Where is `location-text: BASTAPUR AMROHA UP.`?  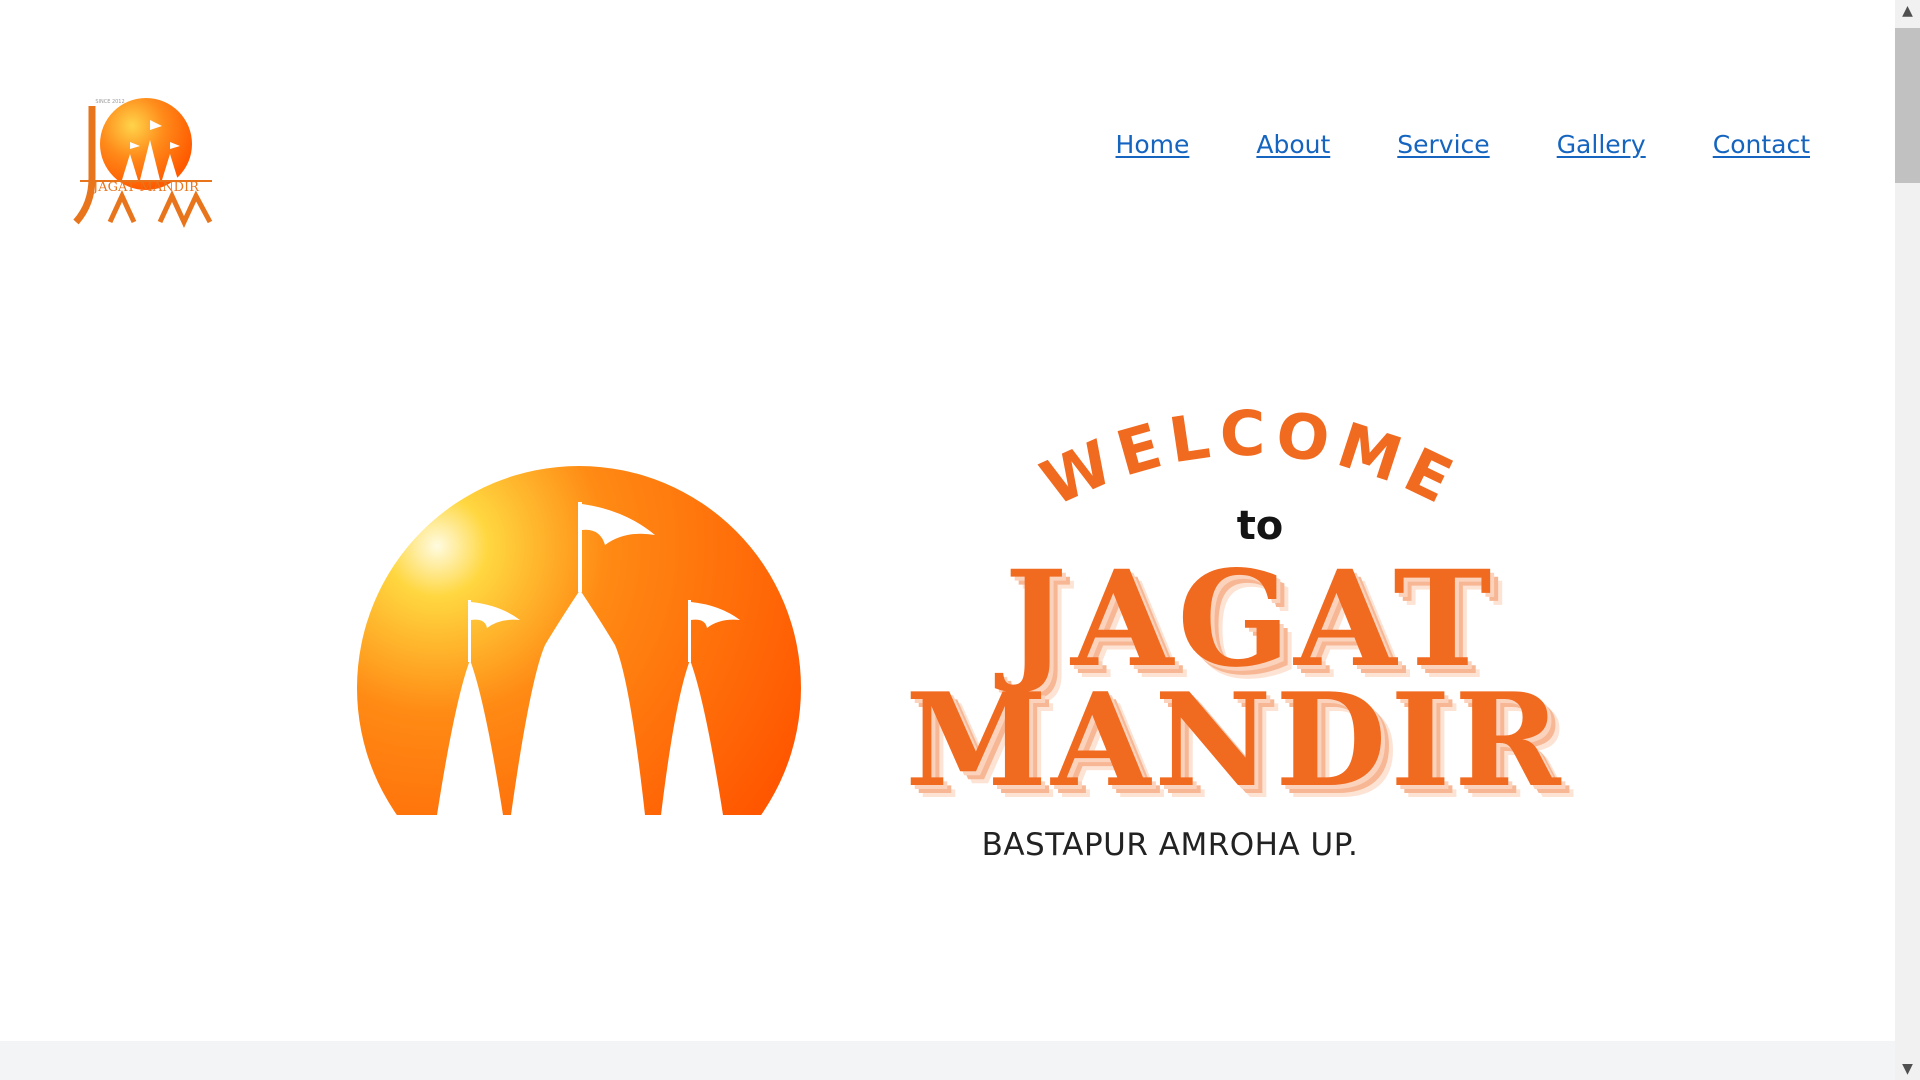 location-text: BASTAPUR AMROHA UP. is located at coordinates (1170, 845).